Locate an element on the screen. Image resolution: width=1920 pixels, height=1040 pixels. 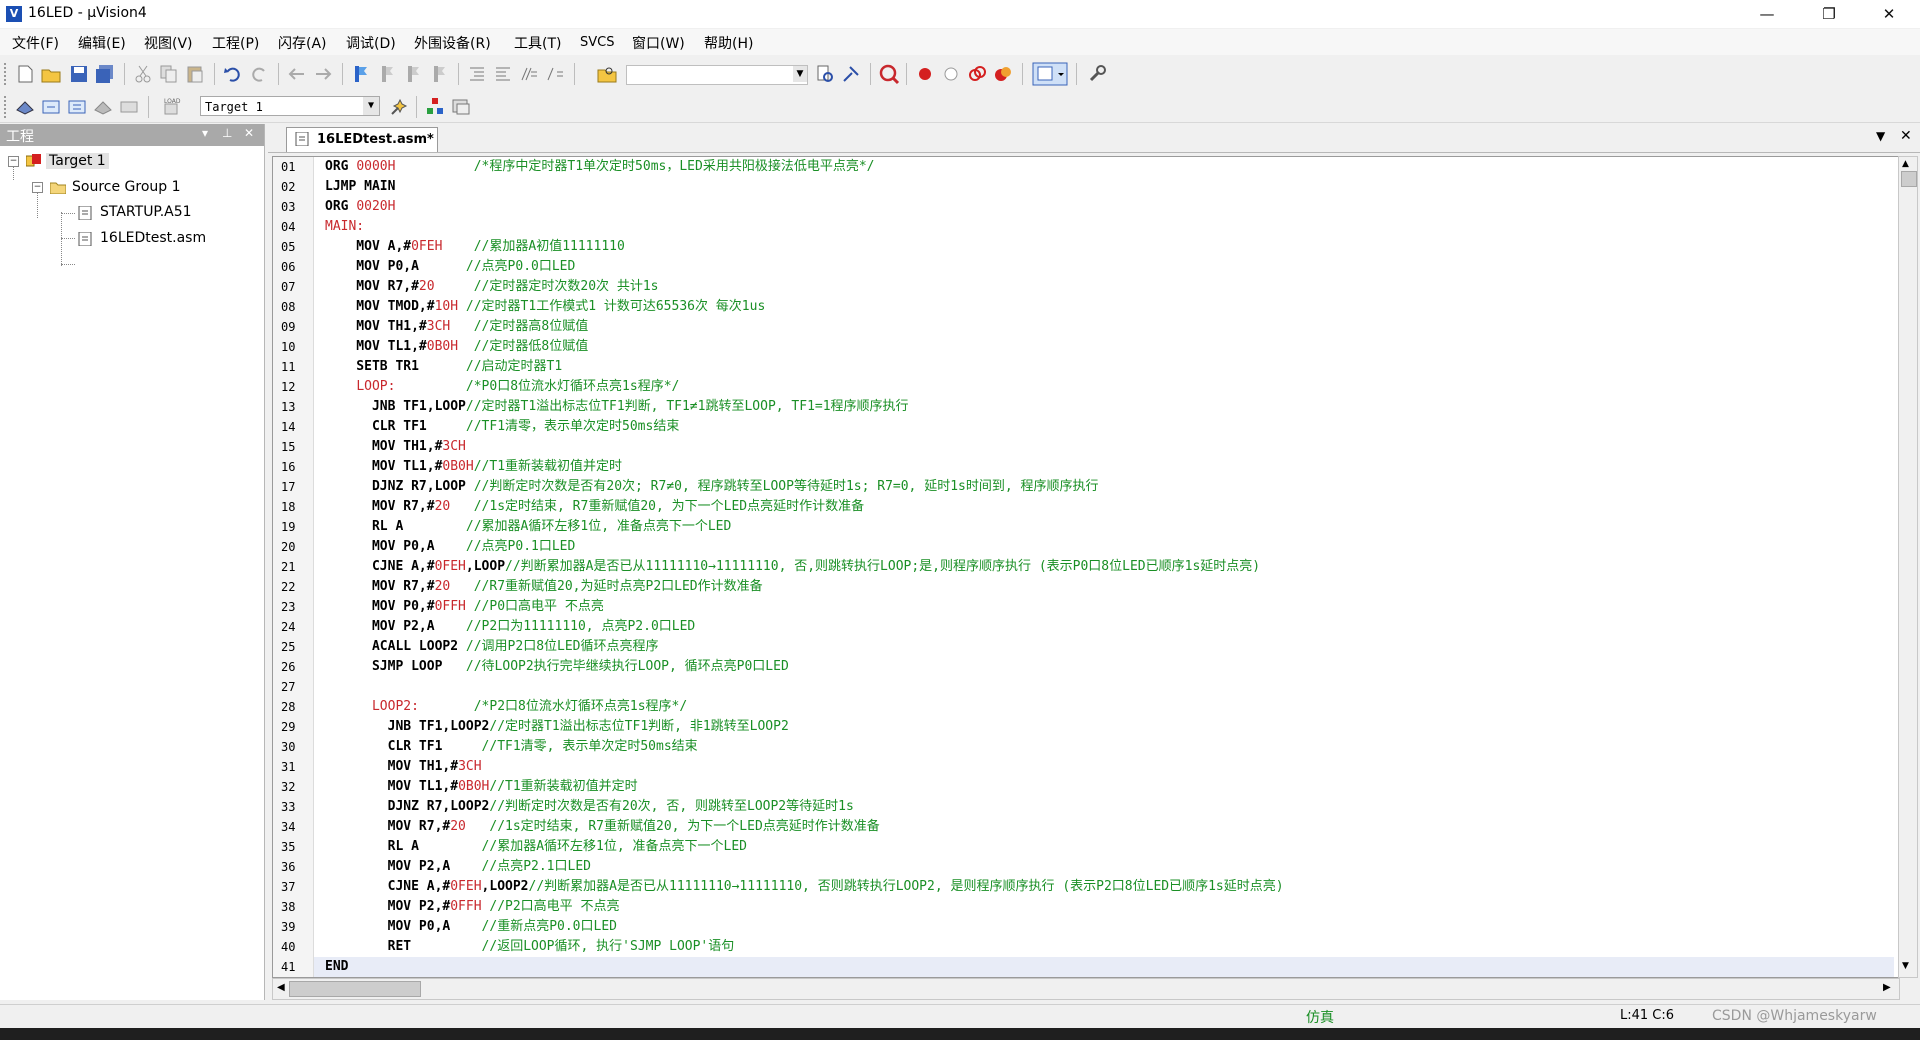
menu-flash: 闪存(A) is located at coordinates (302, 43).